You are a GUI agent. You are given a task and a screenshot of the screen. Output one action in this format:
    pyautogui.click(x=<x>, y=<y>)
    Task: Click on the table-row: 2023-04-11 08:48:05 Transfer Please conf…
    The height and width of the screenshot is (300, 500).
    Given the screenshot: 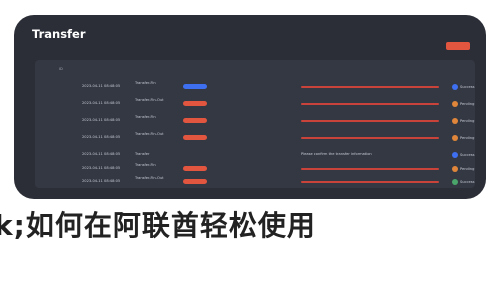 What is the action you would take?
    pyautogui.click(x=255, y=155)
    